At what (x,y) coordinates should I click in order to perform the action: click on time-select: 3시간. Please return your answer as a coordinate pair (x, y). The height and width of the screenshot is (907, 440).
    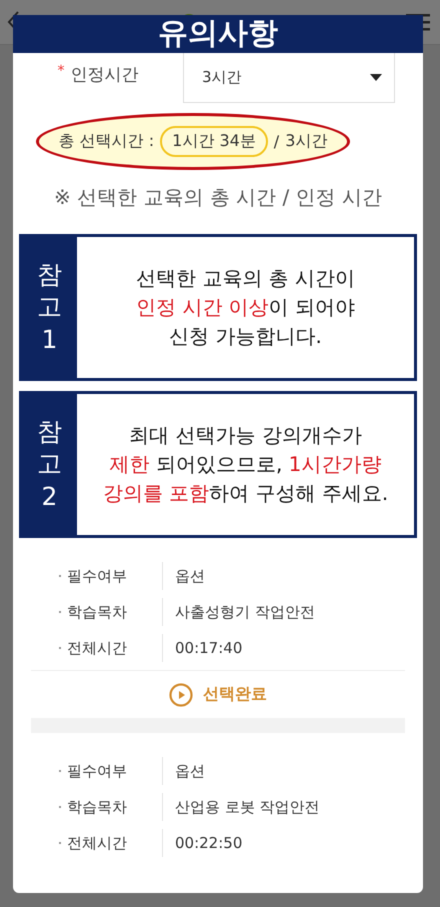
    Looking at the image, I should click on (289, 78).